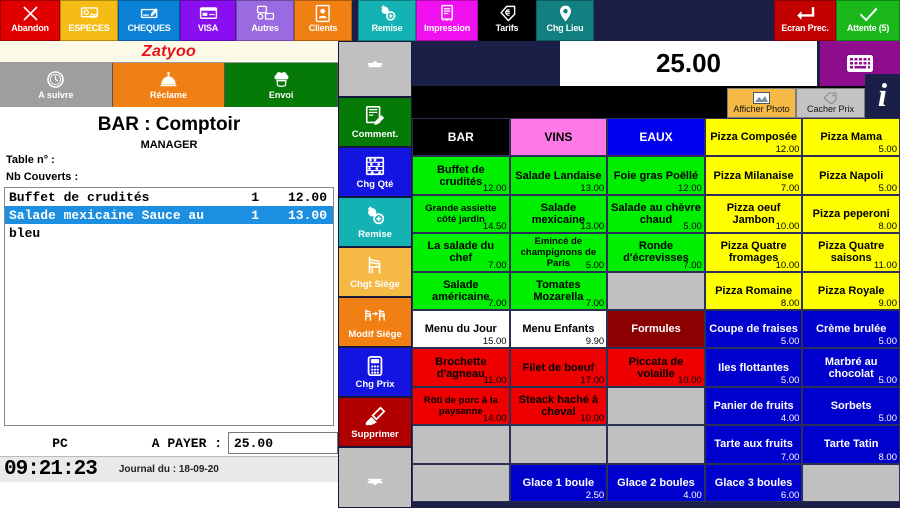  Describe the element at coordinates (461, 329) in the screenshot. I see `product-button-menu-du-jour: Menu du Jour 15.00` at that location.